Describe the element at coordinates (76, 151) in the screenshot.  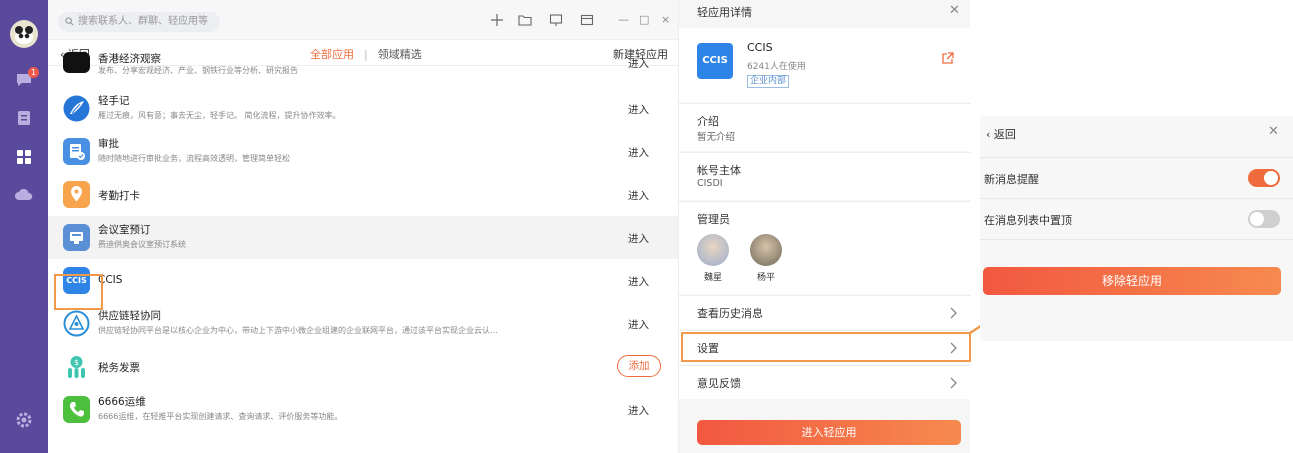
I see `approval-app-icon` at that location.